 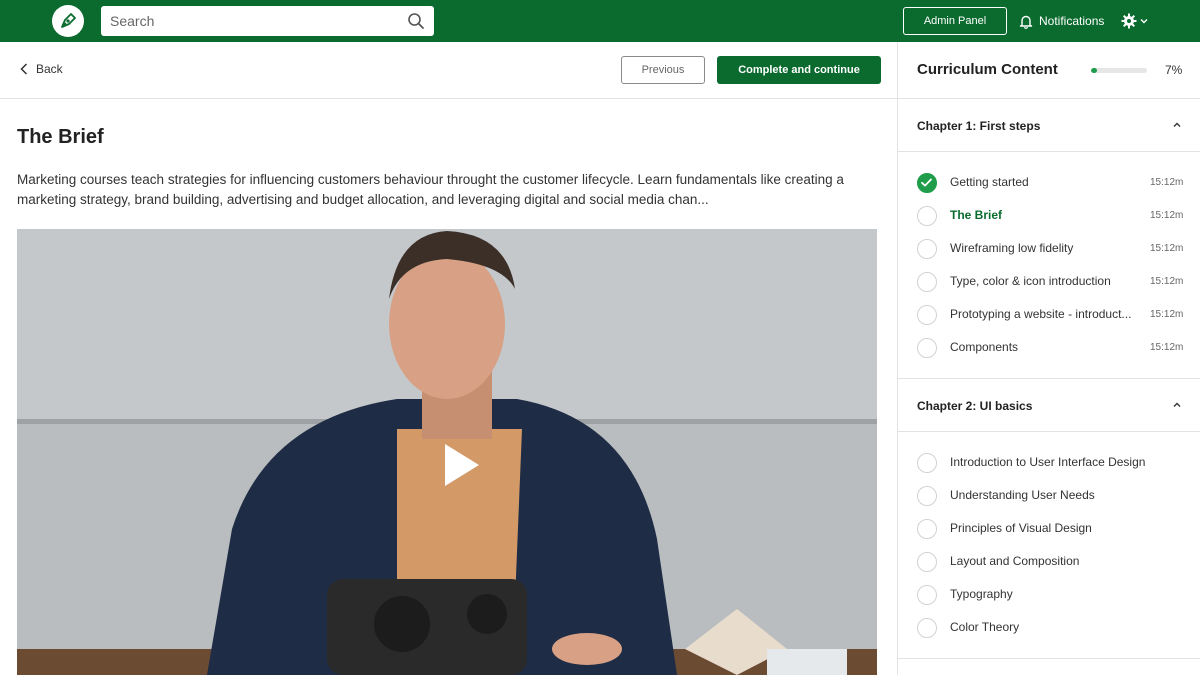 What do you see at coordinates (1119, 70) in the screenshot?
I see `course-progress-bar` at bounding box center [1119, 70].